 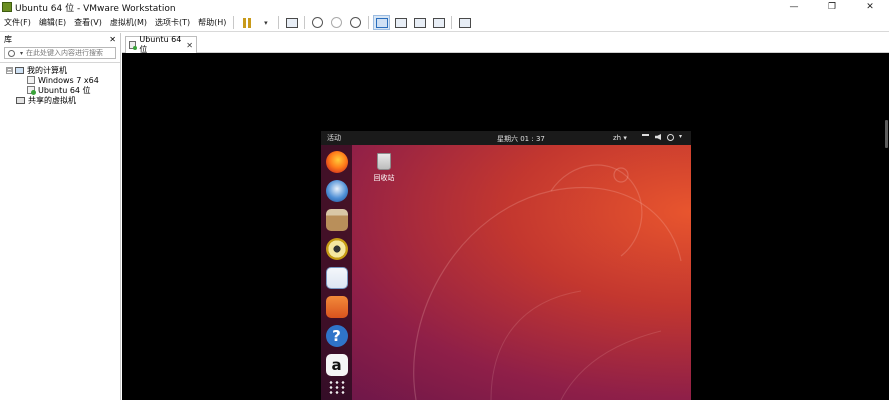 I want to click on restore-button: ❐, so click(x=832, y=7).